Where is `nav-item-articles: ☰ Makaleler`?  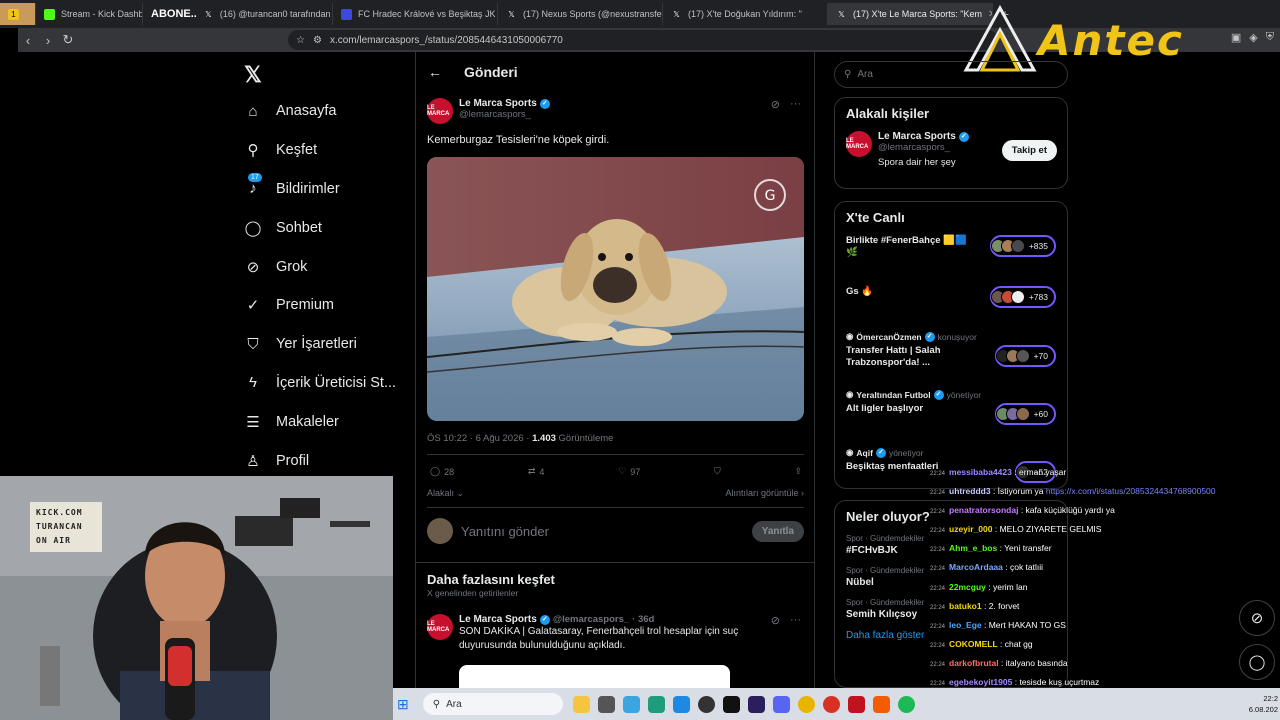 nav-item-articles: ☰ Makaleler is located at coordinates (323, 421).